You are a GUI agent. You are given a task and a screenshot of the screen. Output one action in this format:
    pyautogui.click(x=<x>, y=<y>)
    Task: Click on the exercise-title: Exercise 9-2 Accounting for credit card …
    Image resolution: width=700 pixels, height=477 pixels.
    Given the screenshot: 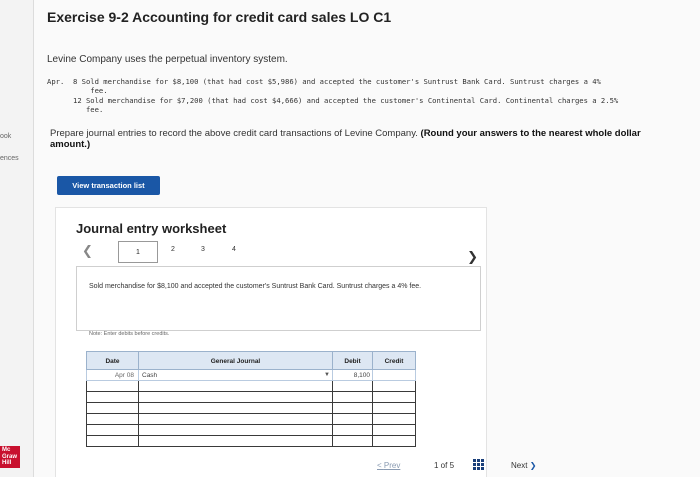 What is the action you would take?
    pyautogui.click(x=219, y=17)
    